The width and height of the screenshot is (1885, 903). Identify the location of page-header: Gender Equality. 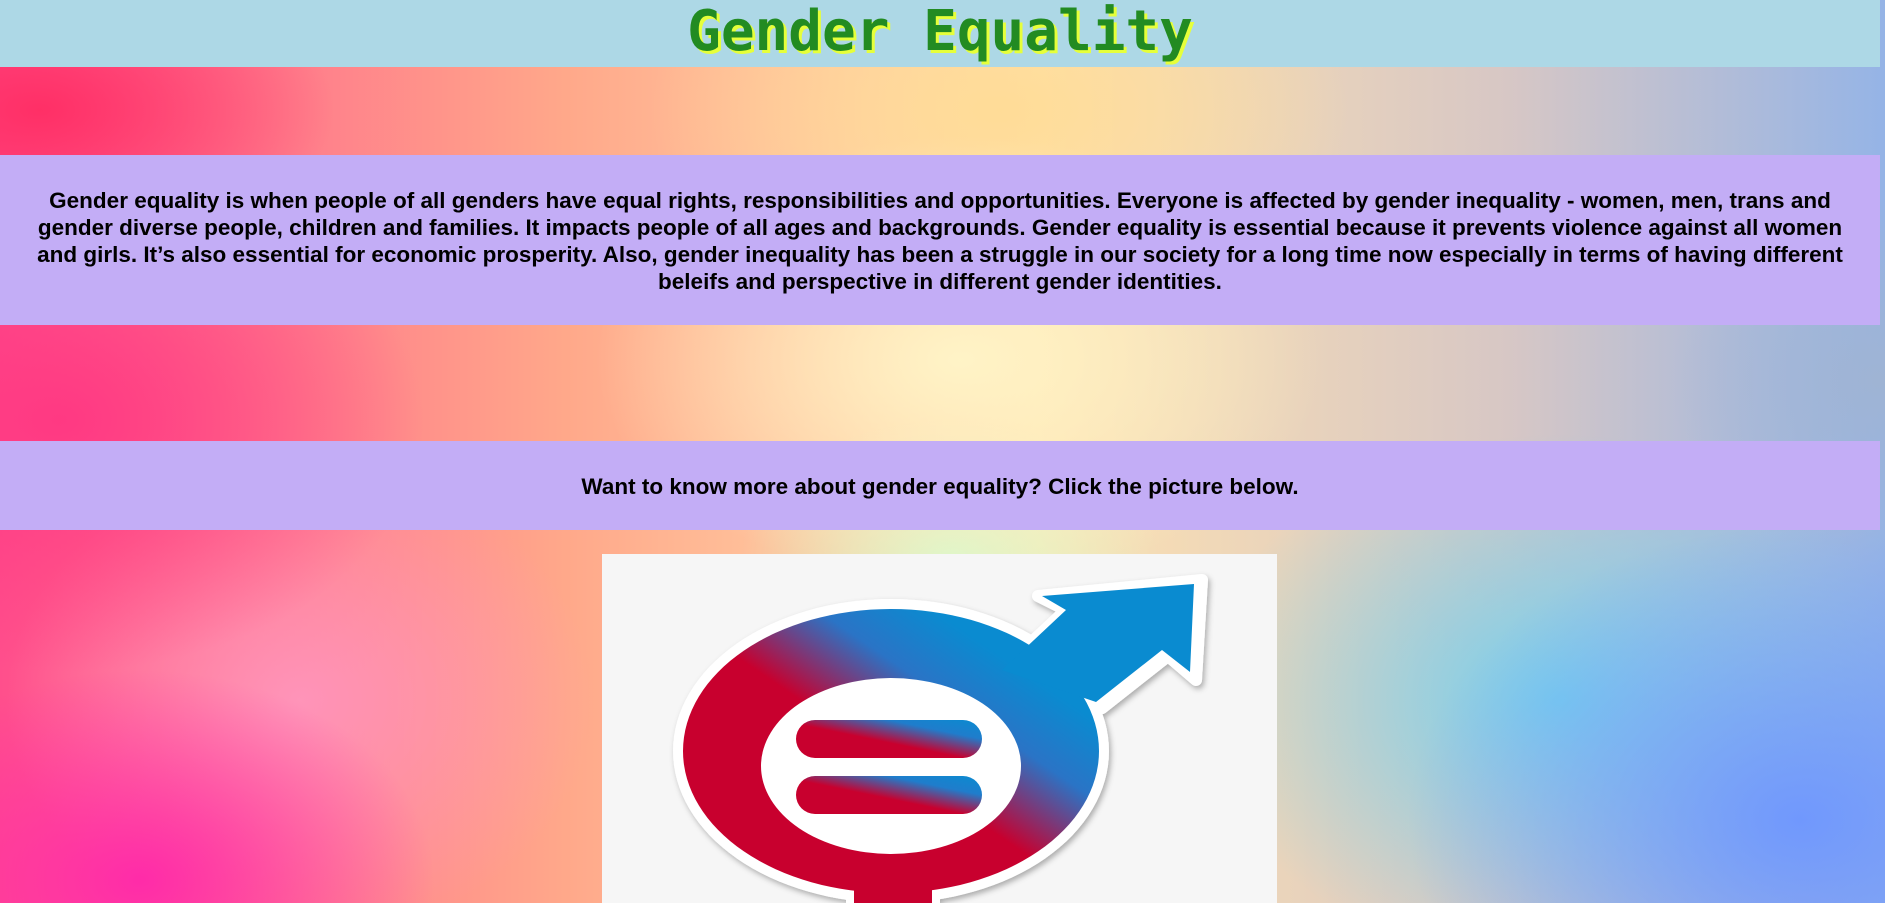
(940, 33).